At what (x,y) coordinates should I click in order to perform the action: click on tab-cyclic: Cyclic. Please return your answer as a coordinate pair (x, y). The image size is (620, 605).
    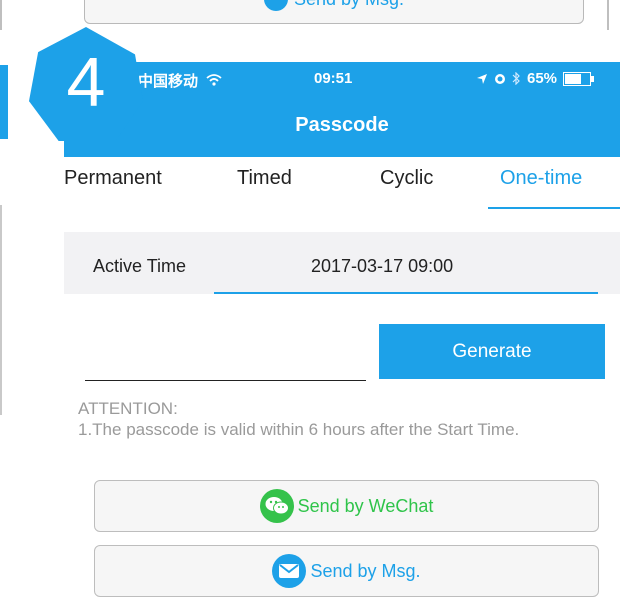
    Looking at the image, I should click on (406, 178).